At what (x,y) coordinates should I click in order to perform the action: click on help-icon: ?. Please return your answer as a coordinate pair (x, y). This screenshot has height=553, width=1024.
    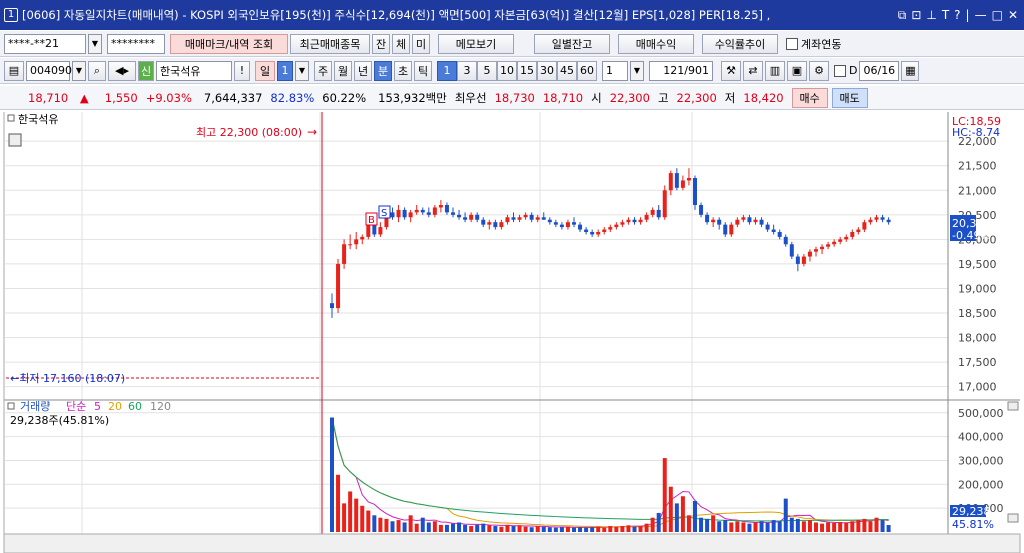
    Looking at the image, I should click on (957, 15).